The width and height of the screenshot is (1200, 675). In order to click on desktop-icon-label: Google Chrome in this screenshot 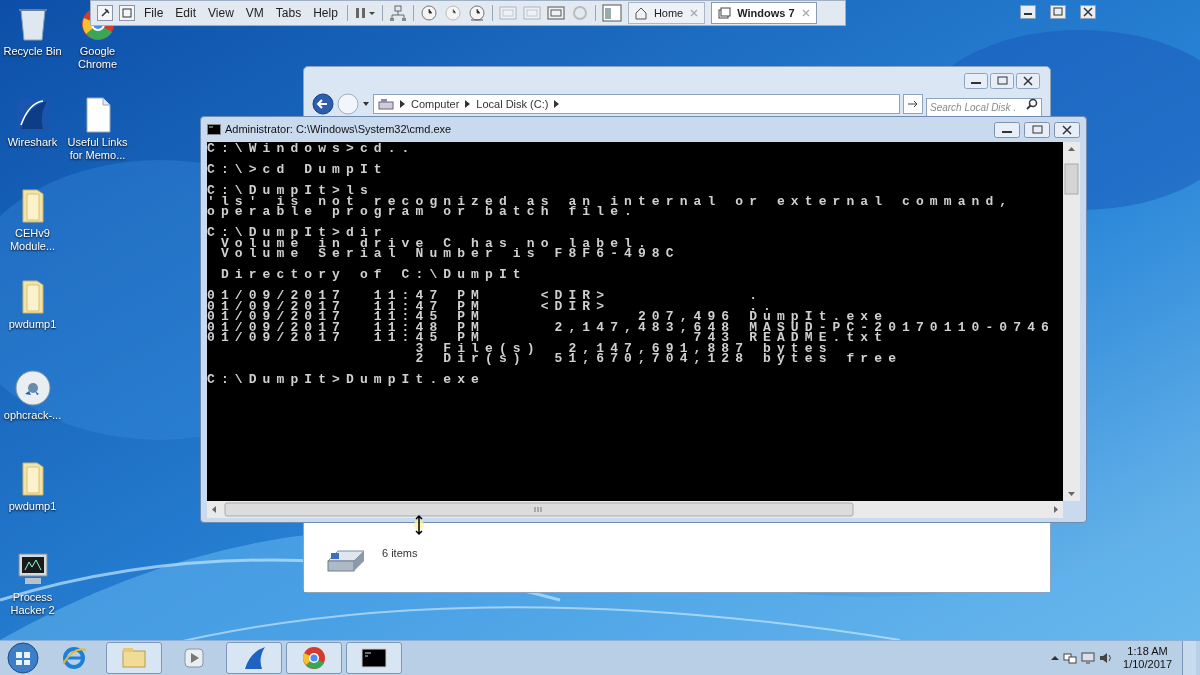, I will do `click(97, 58)`.